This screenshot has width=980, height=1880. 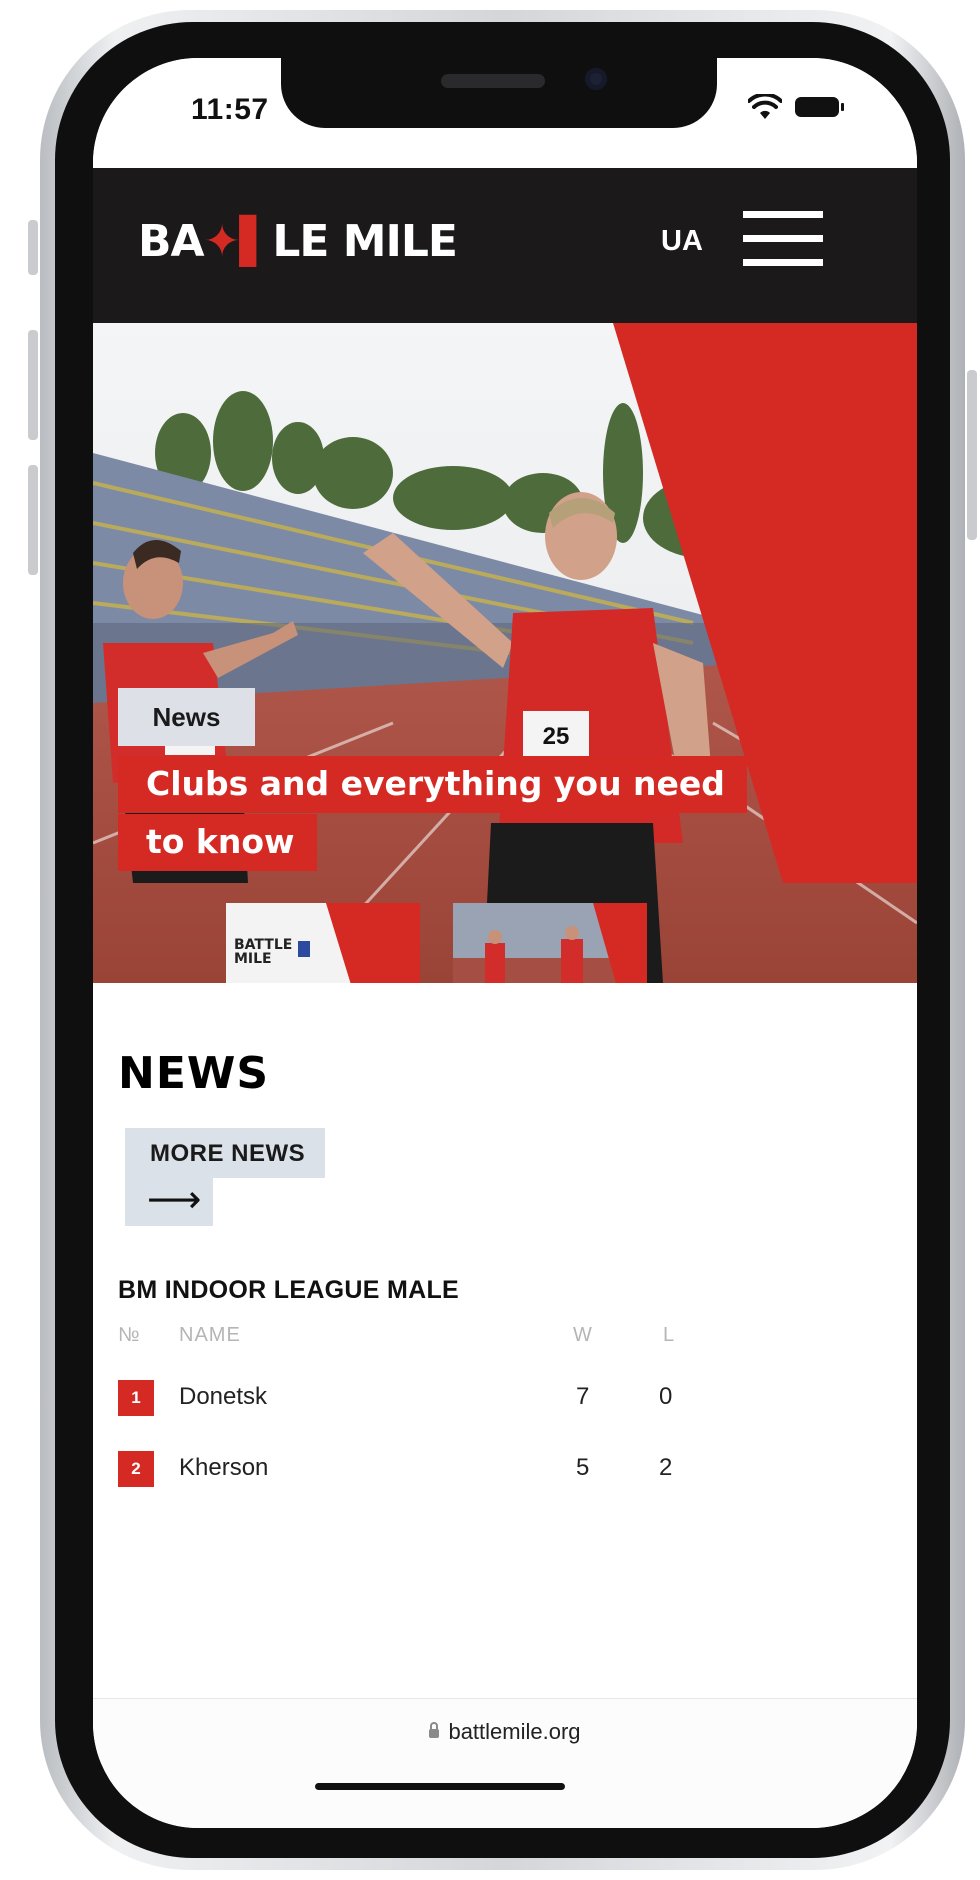 I want to click on carousel-thumbnail-1: BATTLE MILE, so click(x=323, y=943).